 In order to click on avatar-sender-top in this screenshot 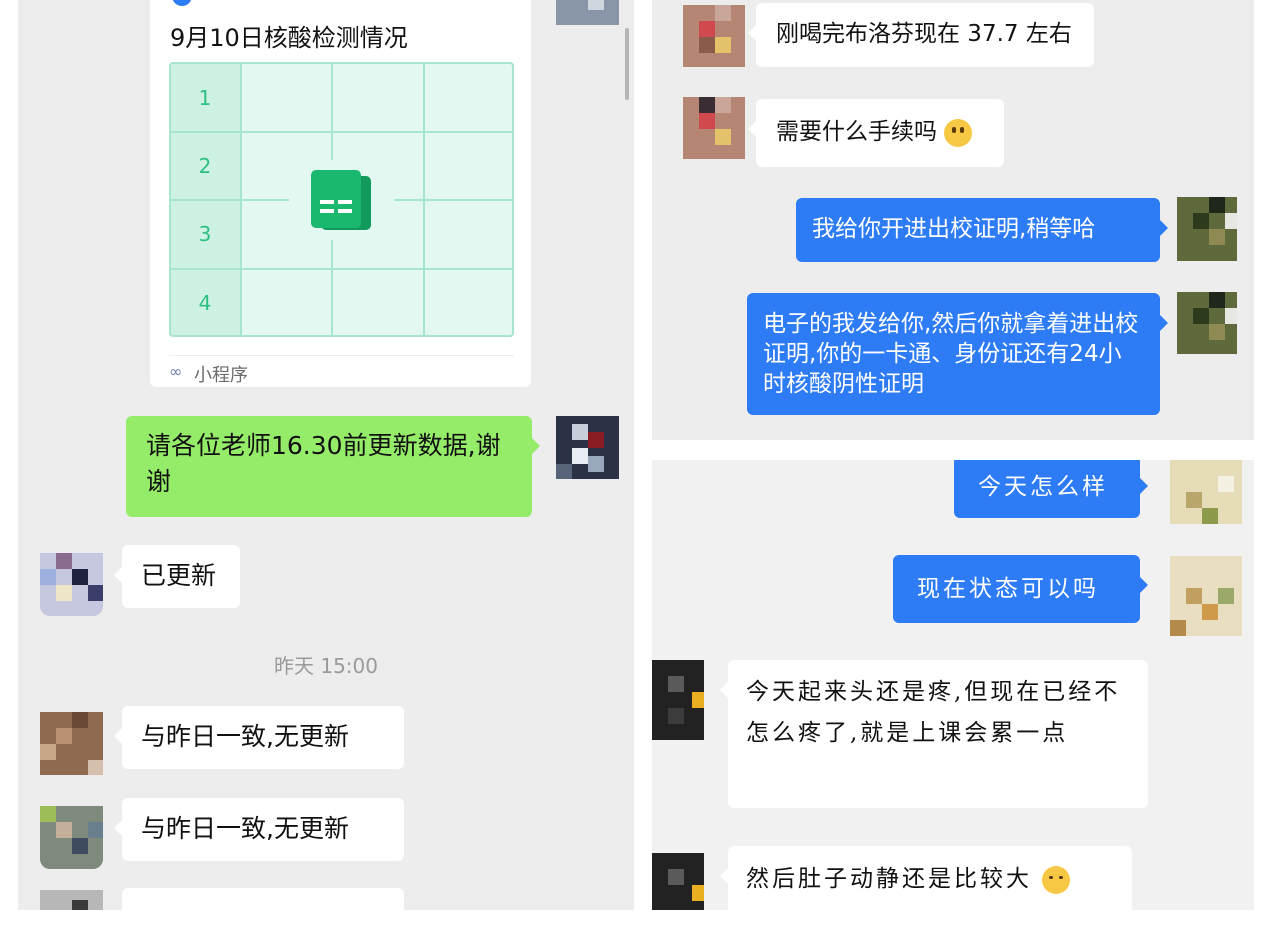, I will do `click(587, 12)`.